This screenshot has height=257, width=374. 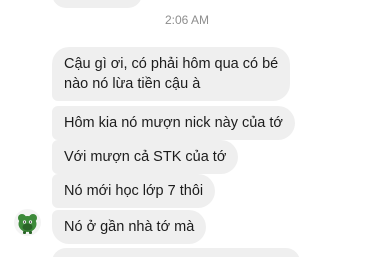 I want to click on message-text: Hôm kia nó mượn nick này của tớ, so click(x=173, y=123).